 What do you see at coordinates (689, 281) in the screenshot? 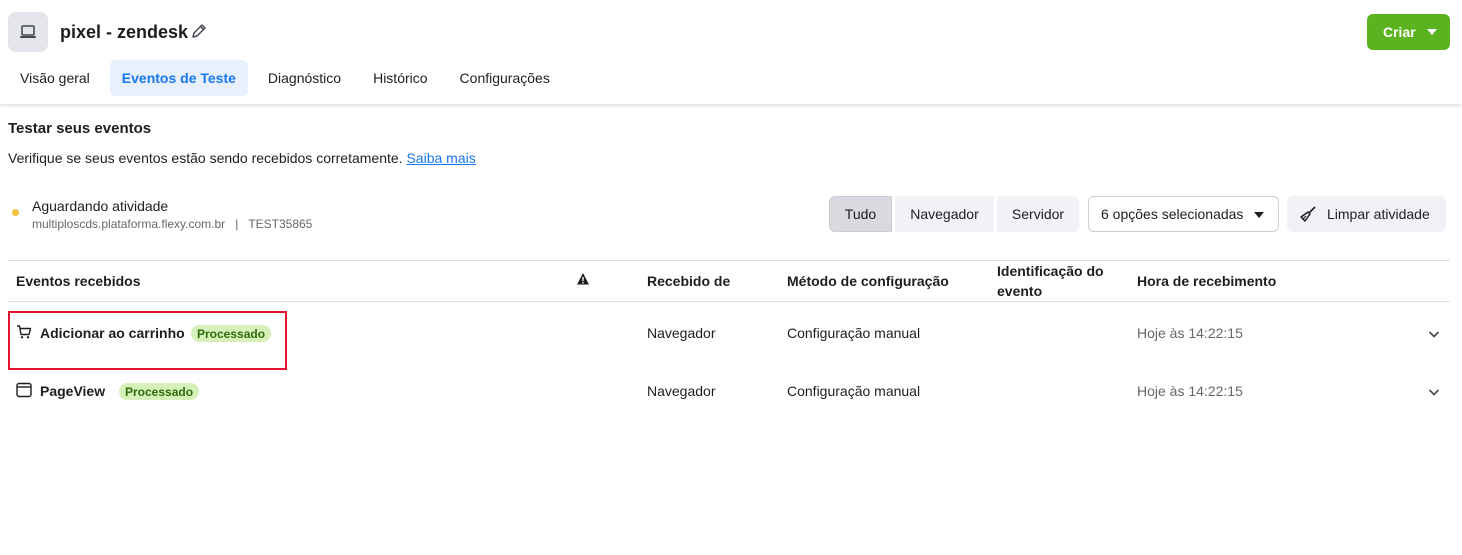
I see `header-received-from: Recebido de` at bounding box center [689, 281].